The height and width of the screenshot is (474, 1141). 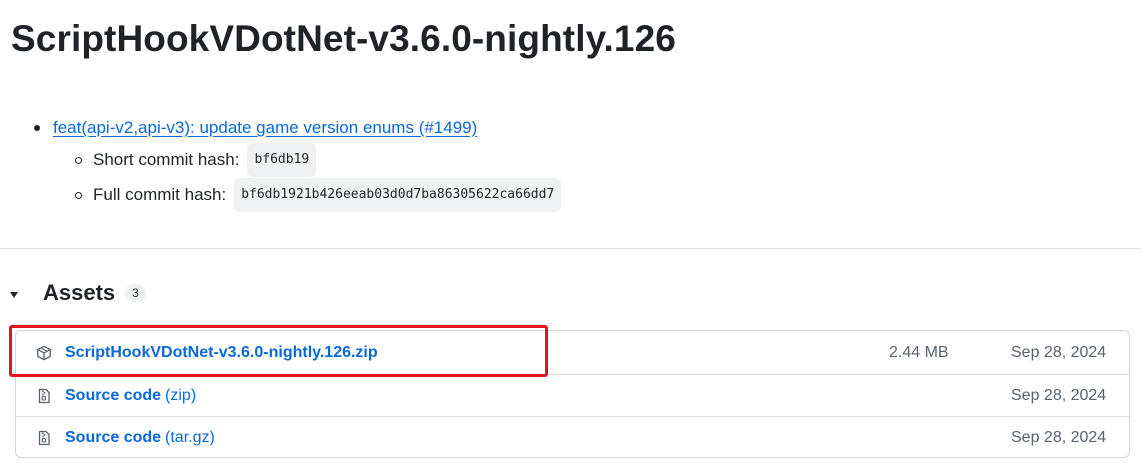 What do you see at coordinates (37, 128) in the screenshot?
I see `bullet-disc` at bounding box center [37, 128].